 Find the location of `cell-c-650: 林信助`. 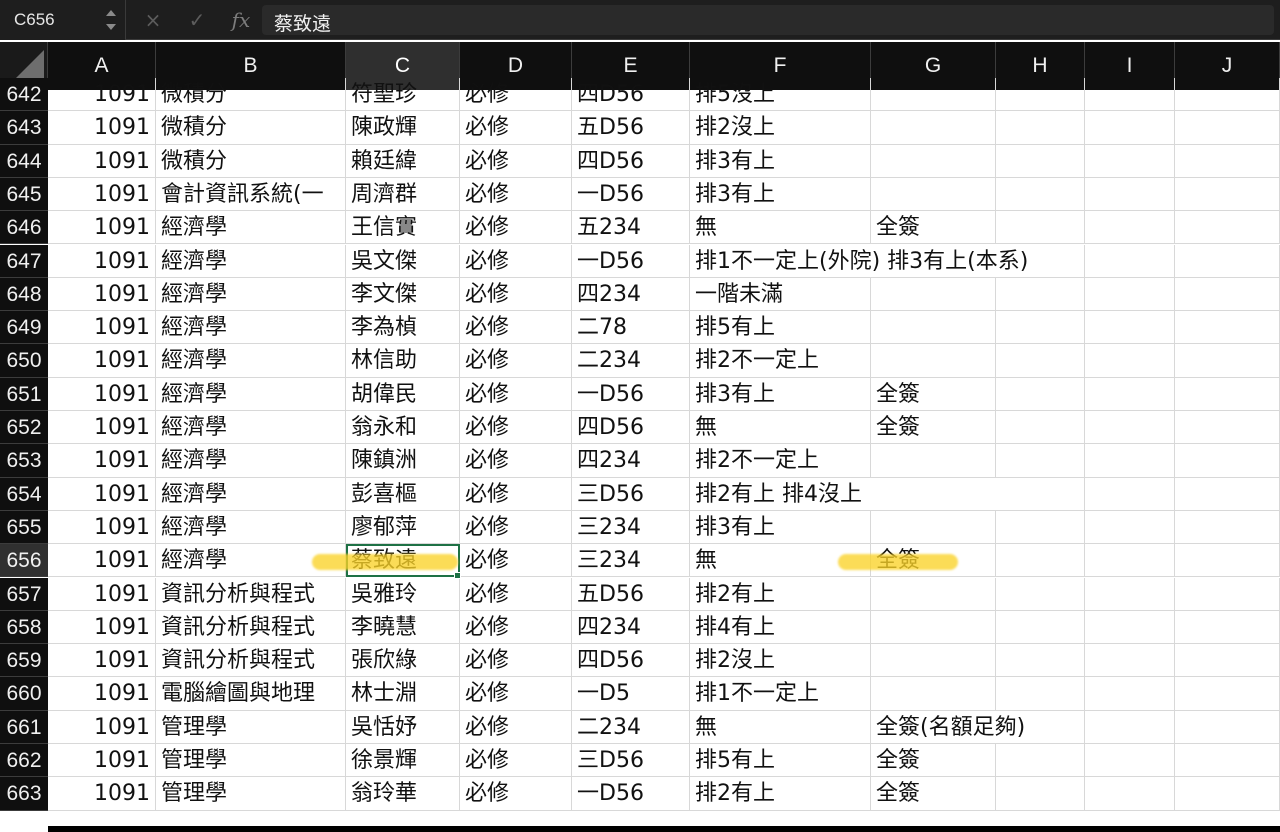

cell-c-650: 林信助 is located at coordinates (403, 361).